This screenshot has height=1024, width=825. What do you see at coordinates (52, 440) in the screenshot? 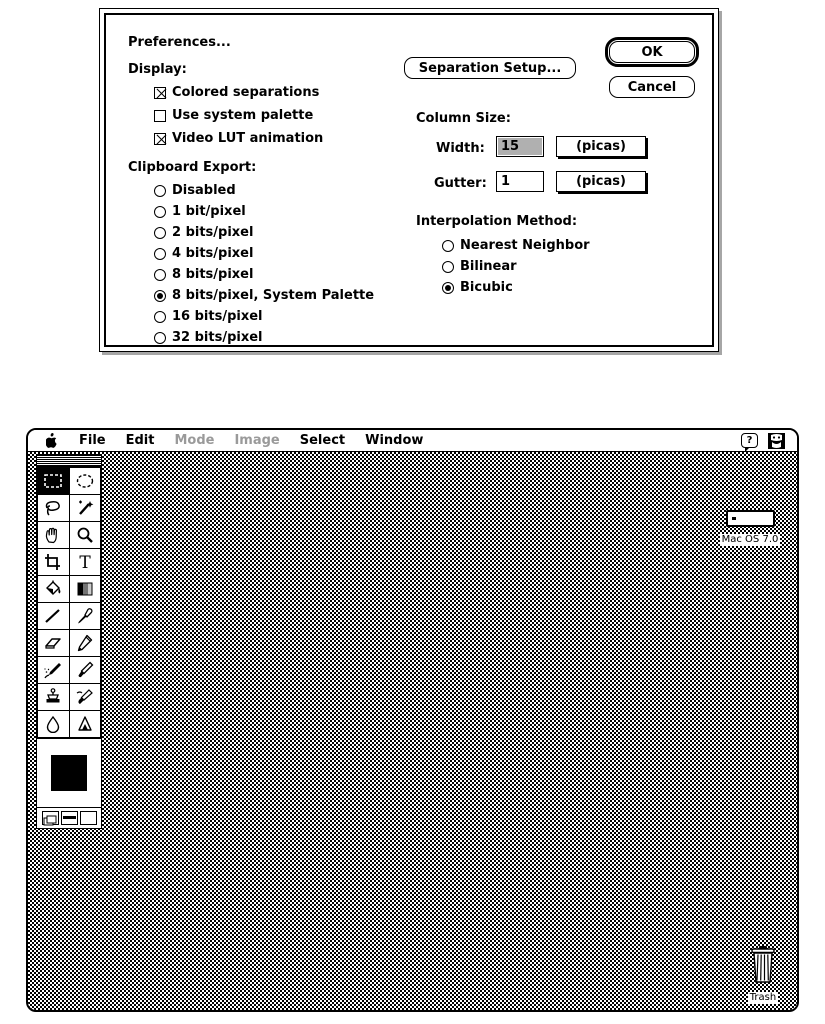
I see `apple-menu-icon` at bounding box center [52, 440].